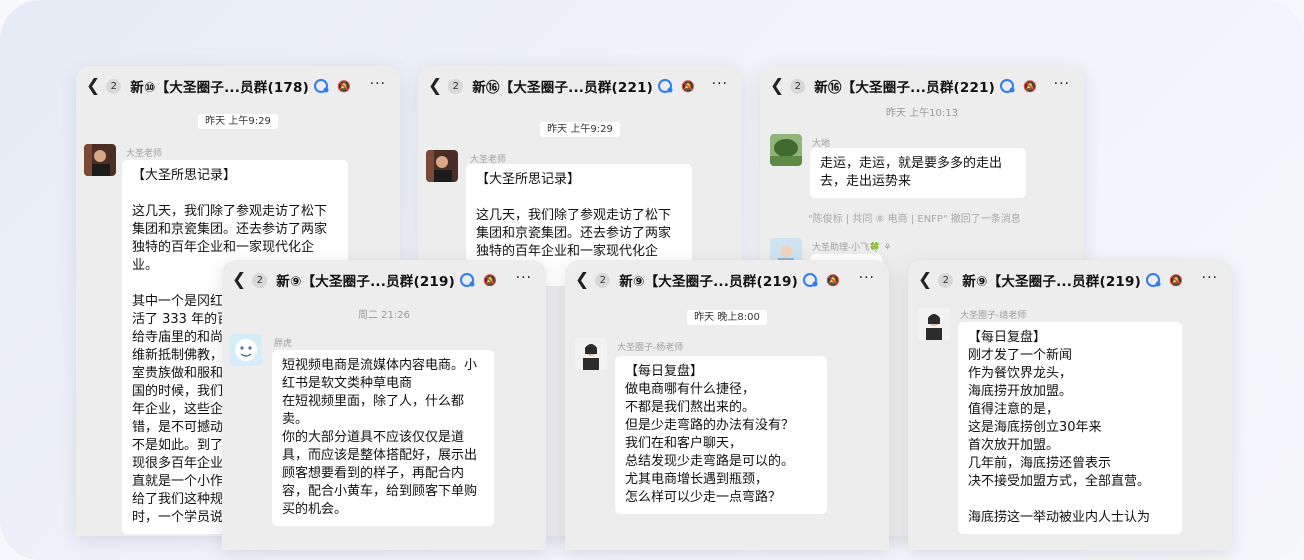 This screenshot has width=1304, height=560. What do you see at coordinates (918, 173) in the screenshot?
I see `message-bubble: 走运，走运，就是要多多的走出去，走出运势来` at bounding box center [918, 173].